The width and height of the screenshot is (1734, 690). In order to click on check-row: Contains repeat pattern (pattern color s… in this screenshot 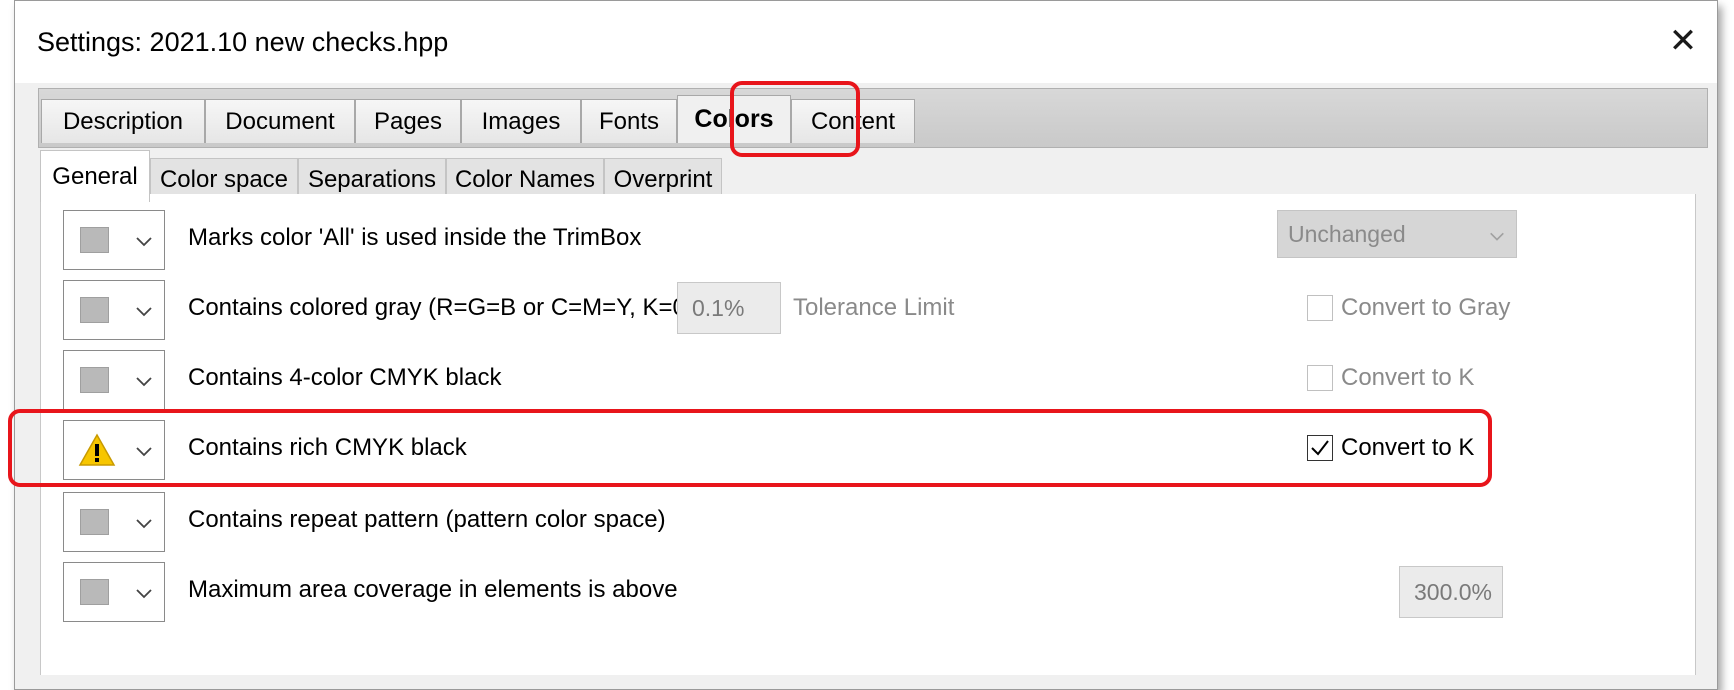, I will do `click(868, 522)`.